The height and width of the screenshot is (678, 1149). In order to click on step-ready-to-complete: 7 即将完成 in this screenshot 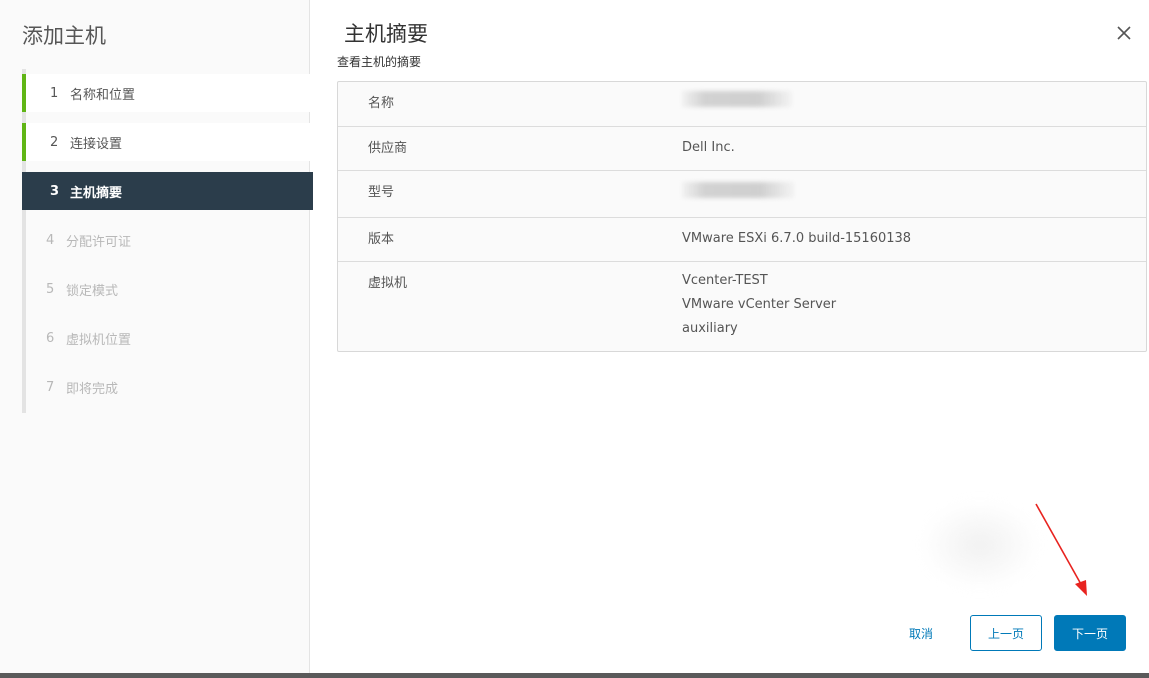, I will do `click(167, 387)`.